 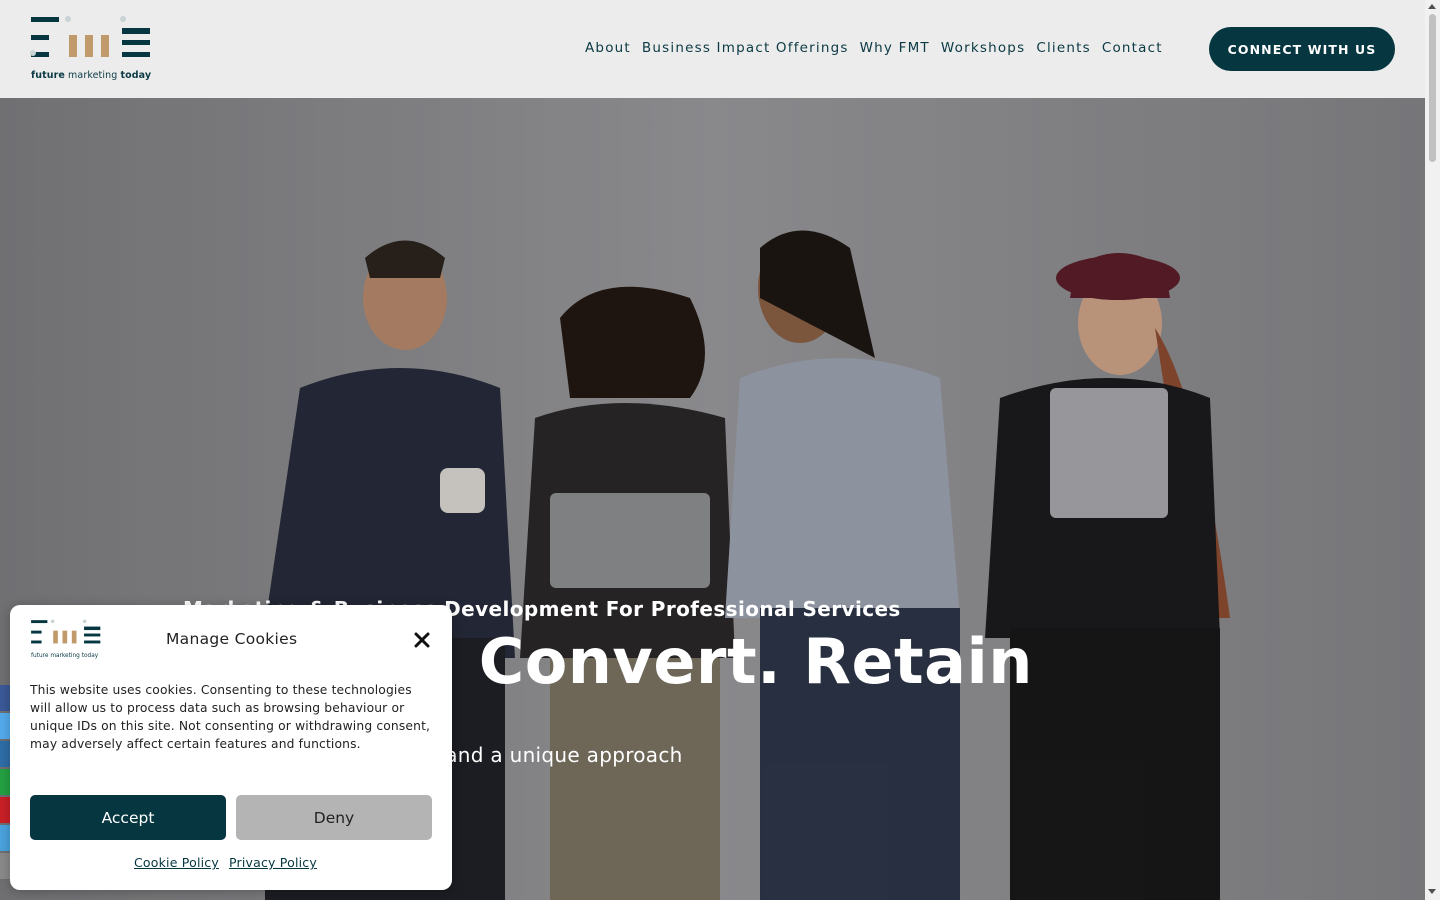 What do you see at coordinates (1132, 48) in the screenshot?
I see `nav-item-contact: Contact` at bounding box center [1132, 48].